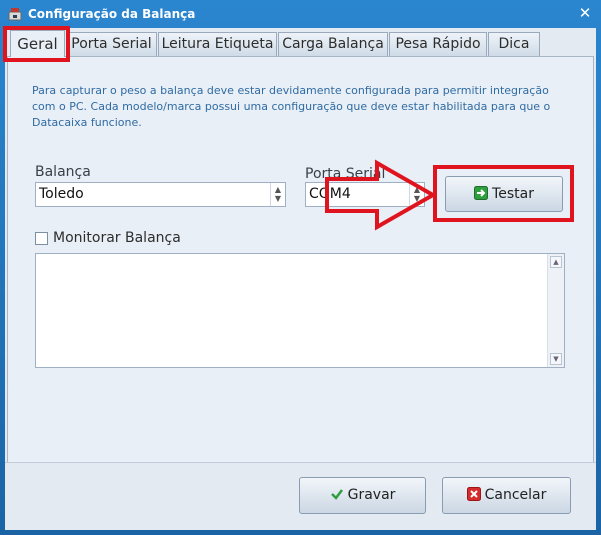  Describe the element at coordinates (336, 494) in the screenshot. I see `checkmark-icon` at that location.